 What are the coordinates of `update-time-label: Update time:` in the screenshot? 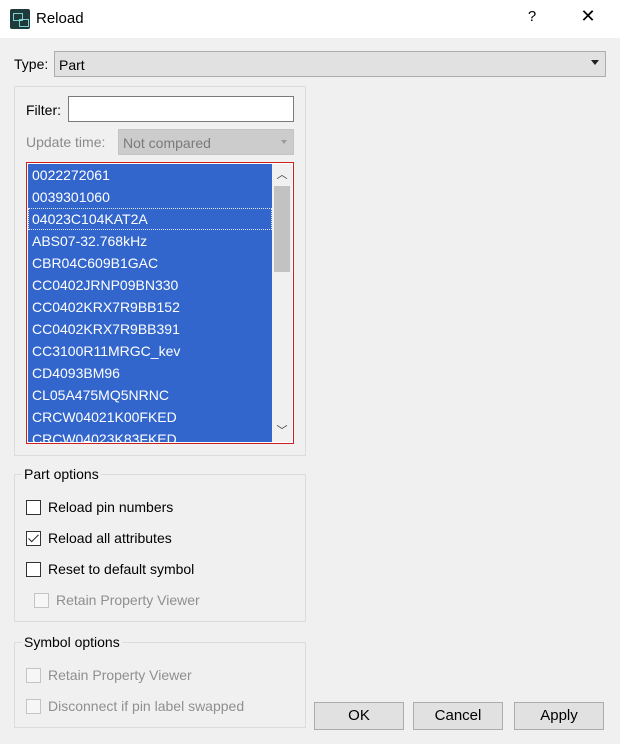 It's located at (66, 142).